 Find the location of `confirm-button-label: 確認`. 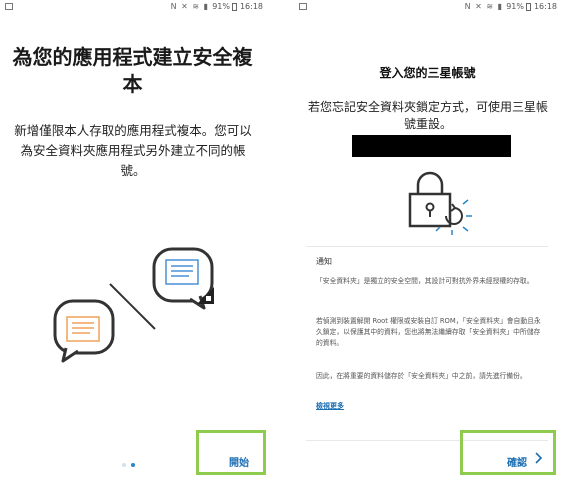

confirm-button-label: 確認 is located at coordinates (517, 463).